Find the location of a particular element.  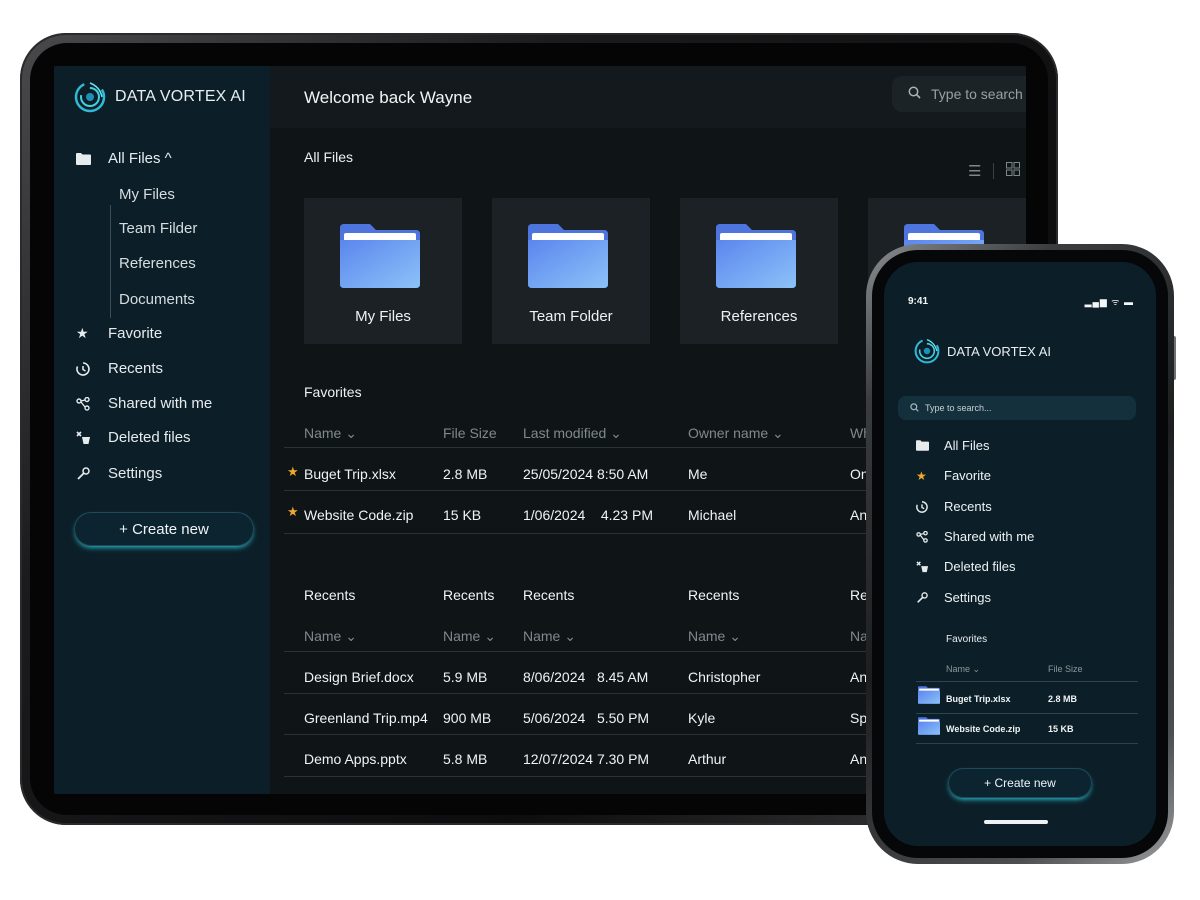

folder-card-team-folder: Team Folder is located at coordinates (571, 271).